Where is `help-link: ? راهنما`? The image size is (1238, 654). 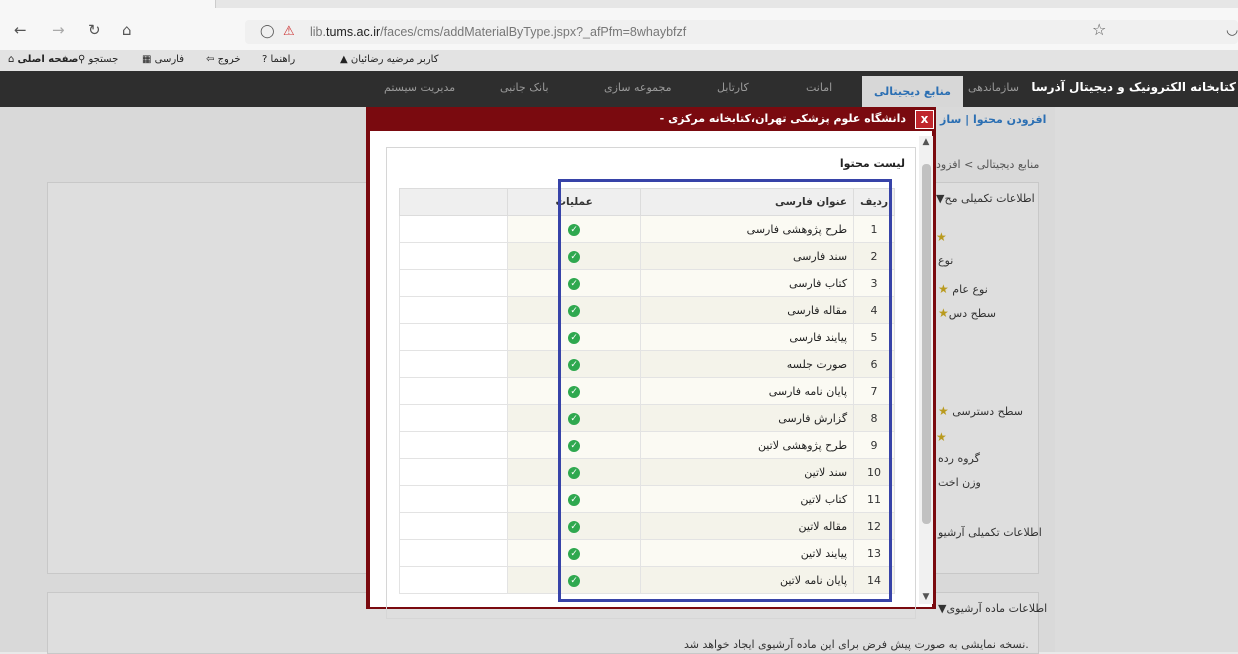
help-link: ? راهنما is located at coordinates (278, 59).